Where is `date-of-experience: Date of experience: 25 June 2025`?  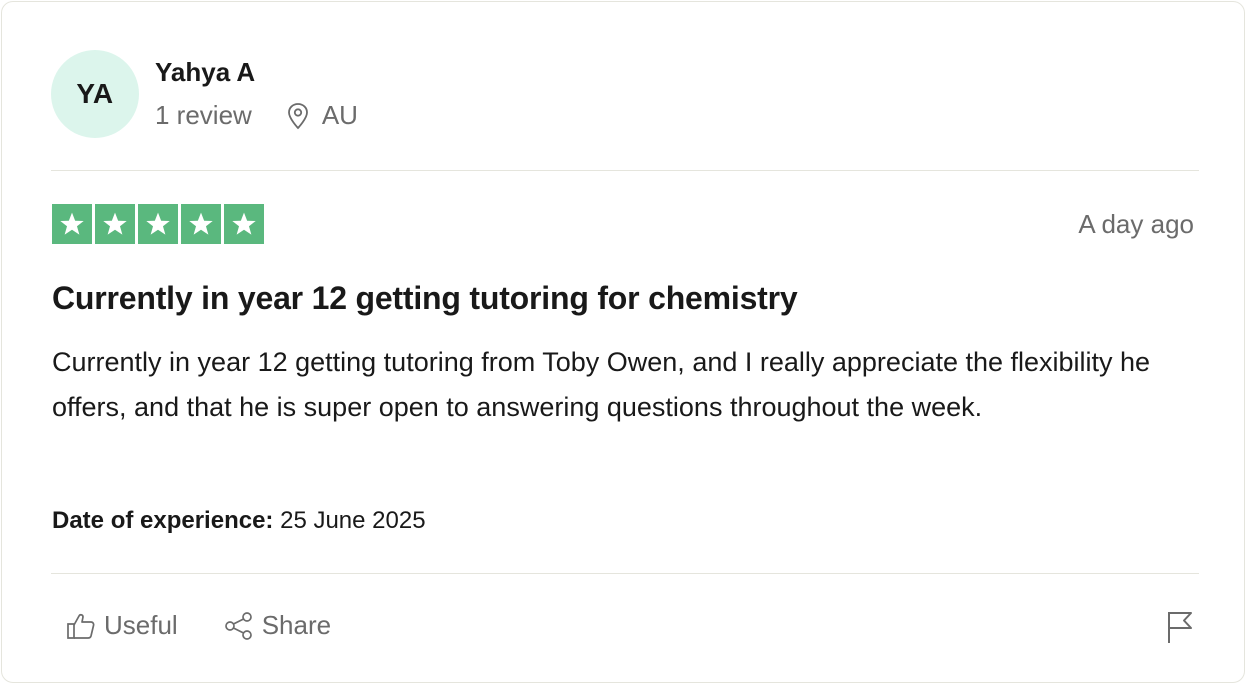
date-of-experience: Date of experience: 25 June 2025 is located at coordinates (239, 521).